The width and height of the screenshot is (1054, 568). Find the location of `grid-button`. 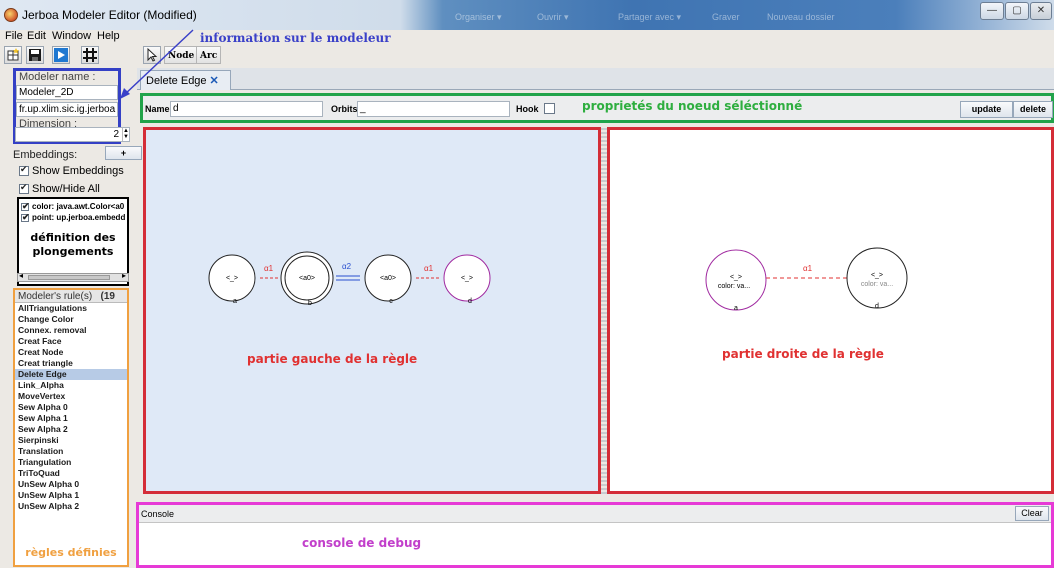

grid-button is located at coordinates (90, 55).